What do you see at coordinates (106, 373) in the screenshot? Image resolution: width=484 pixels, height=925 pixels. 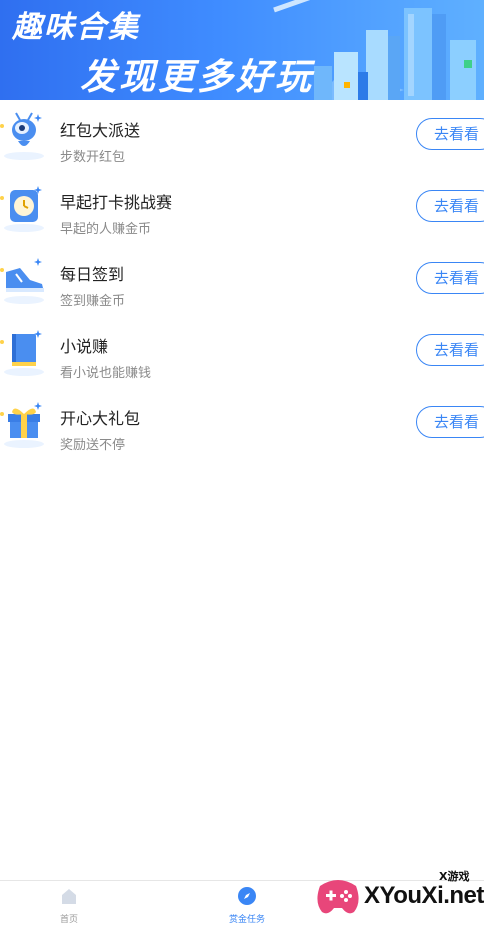 I see `task-description: 看小说也能赚钱` at bounding box center [106, 373].